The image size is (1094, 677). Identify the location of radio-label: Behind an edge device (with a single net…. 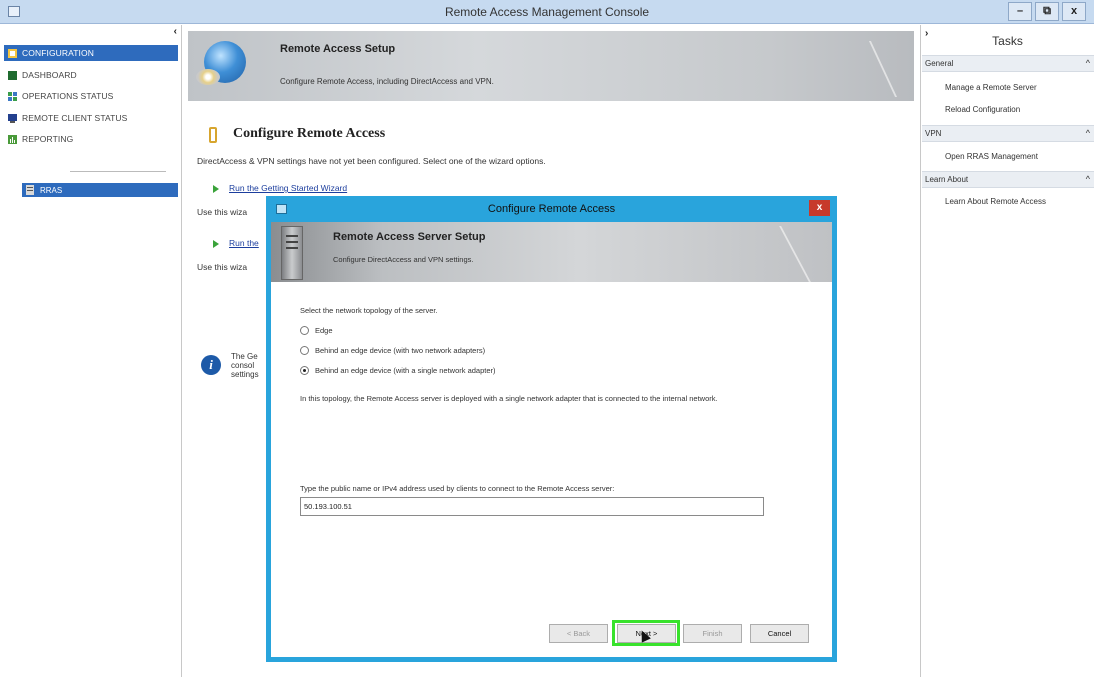
(405, 370).